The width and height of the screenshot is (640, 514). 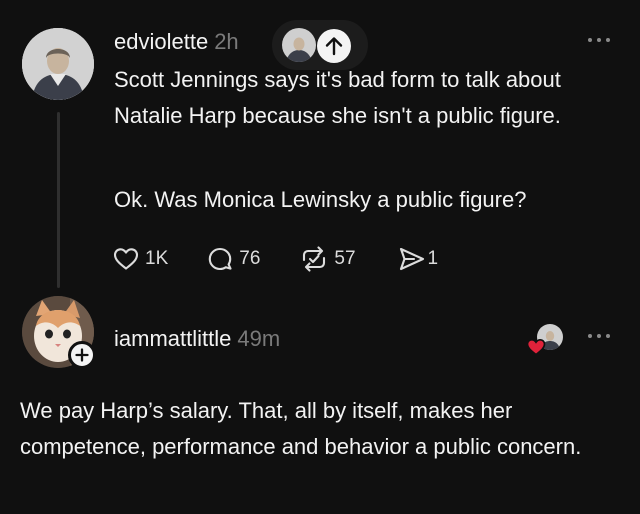 I want to click on reply-button: 76, so click(x=233, y=259).